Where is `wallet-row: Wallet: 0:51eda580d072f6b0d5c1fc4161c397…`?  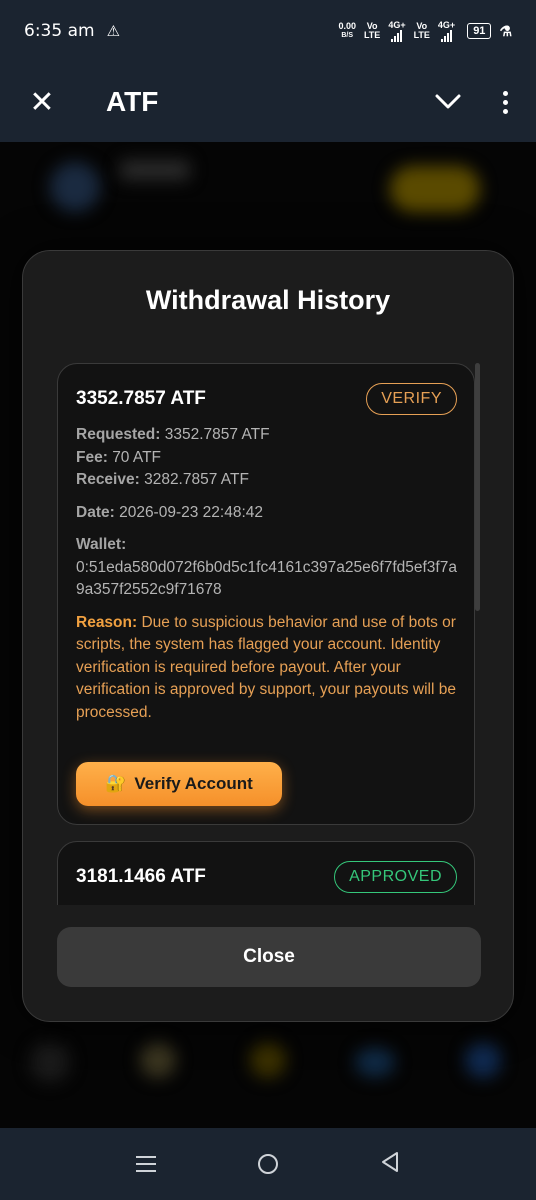 wallet-row: Wallet: 0:51eda580d072f6b0d5c1fc4161c397… is located at coordinates (268, 568).